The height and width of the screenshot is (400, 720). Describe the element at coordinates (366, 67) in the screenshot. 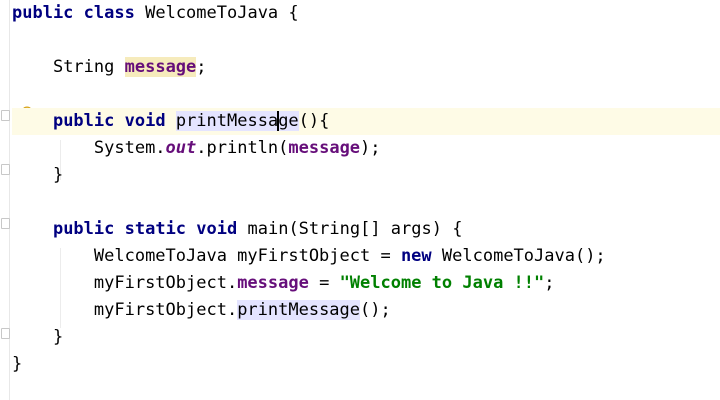

I see `code-line: String message;` at that location.